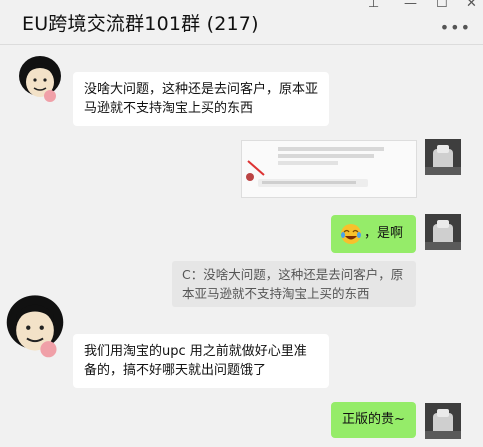 The width and height of the screenshot is (483, 447). I want to click on message-bubble-left: 没啥大问题，这种还是去问客户，原本亚马逊就不支持淘宝上买的东西, so click(201, 99).